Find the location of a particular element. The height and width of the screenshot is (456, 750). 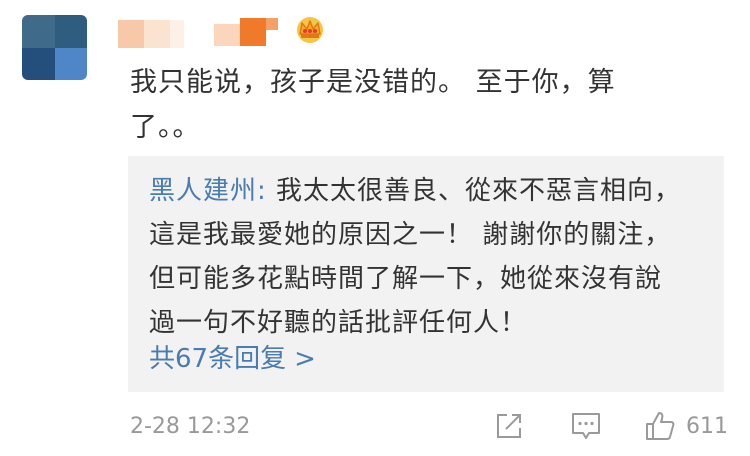

reply-count-label: 共67条回复 is located at coordinates (218, 359).